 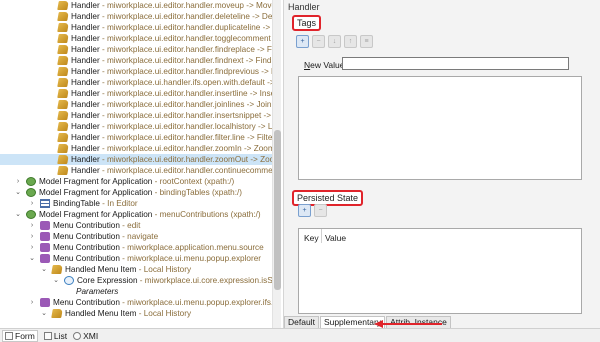 I want to click on core-expression-icon, so click(x=69, y=280).